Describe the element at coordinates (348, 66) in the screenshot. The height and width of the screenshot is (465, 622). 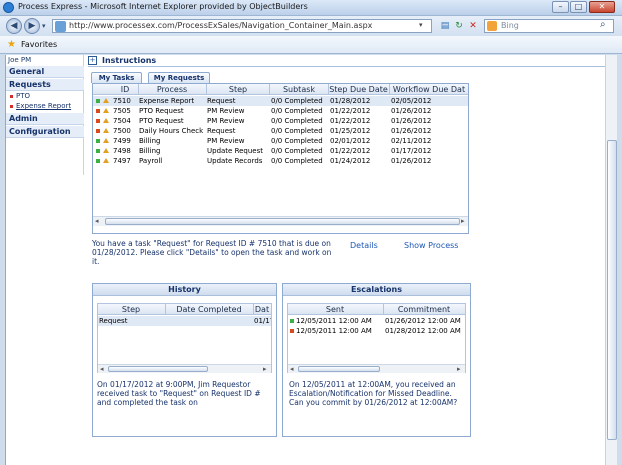
I see `divider` at that location.